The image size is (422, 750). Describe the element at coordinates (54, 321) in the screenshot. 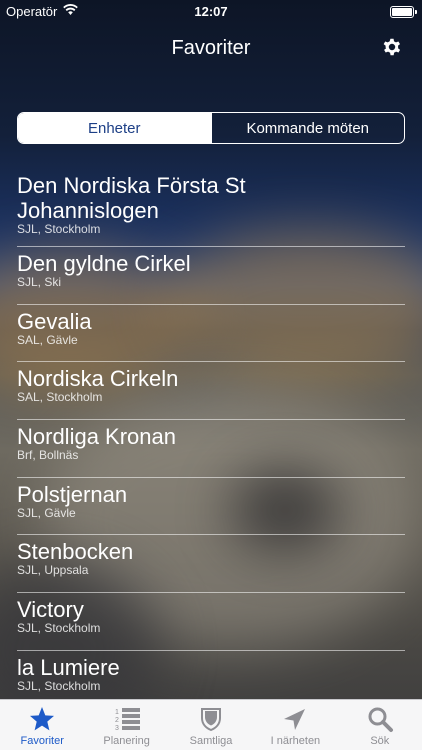

I see `unit-name: Gevalia` at that location.